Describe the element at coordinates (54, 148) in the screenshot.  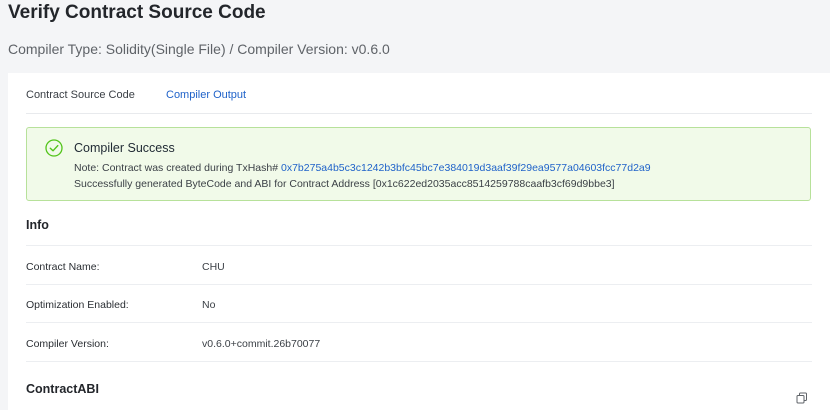
I see `check-circle-icon` at that location.